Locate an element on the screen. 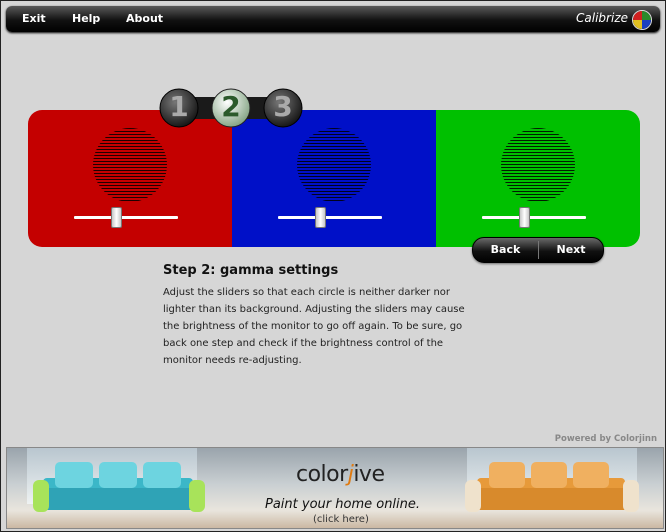 This screenshot has height=532, width=666. menu-help: Help is located at coordinates (86, 18).